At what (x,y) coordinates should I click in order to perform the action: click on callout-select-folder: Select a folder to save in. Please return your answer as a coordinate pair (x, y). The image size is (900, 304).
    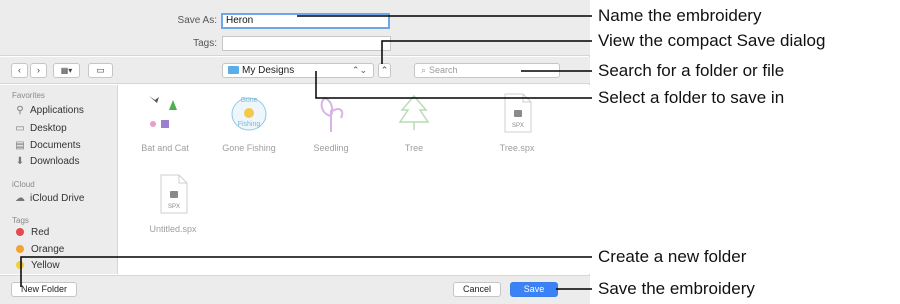
    Looking at the image, I should click on (691, 97).